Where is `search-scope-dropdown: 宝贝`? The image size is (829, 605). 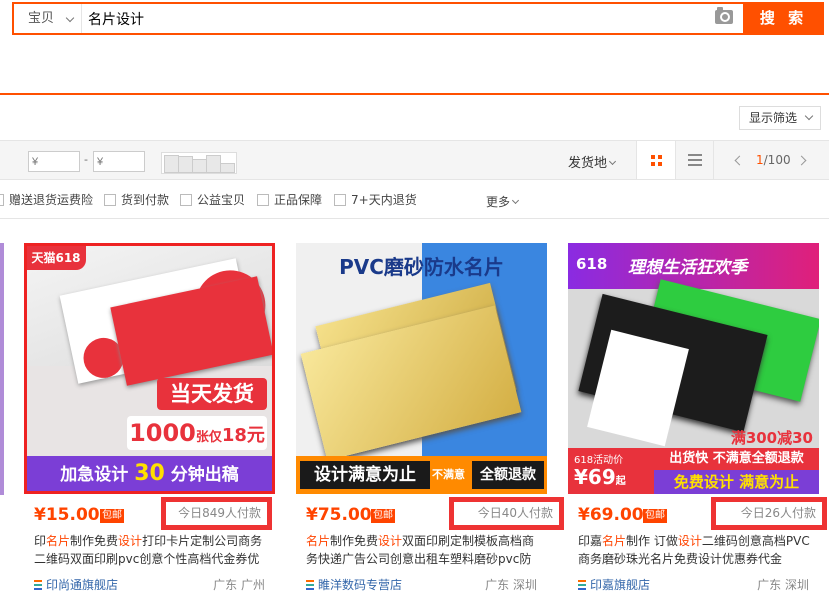 search-scope-dropdown: 宝贝 is located at coordinates (48, 18).